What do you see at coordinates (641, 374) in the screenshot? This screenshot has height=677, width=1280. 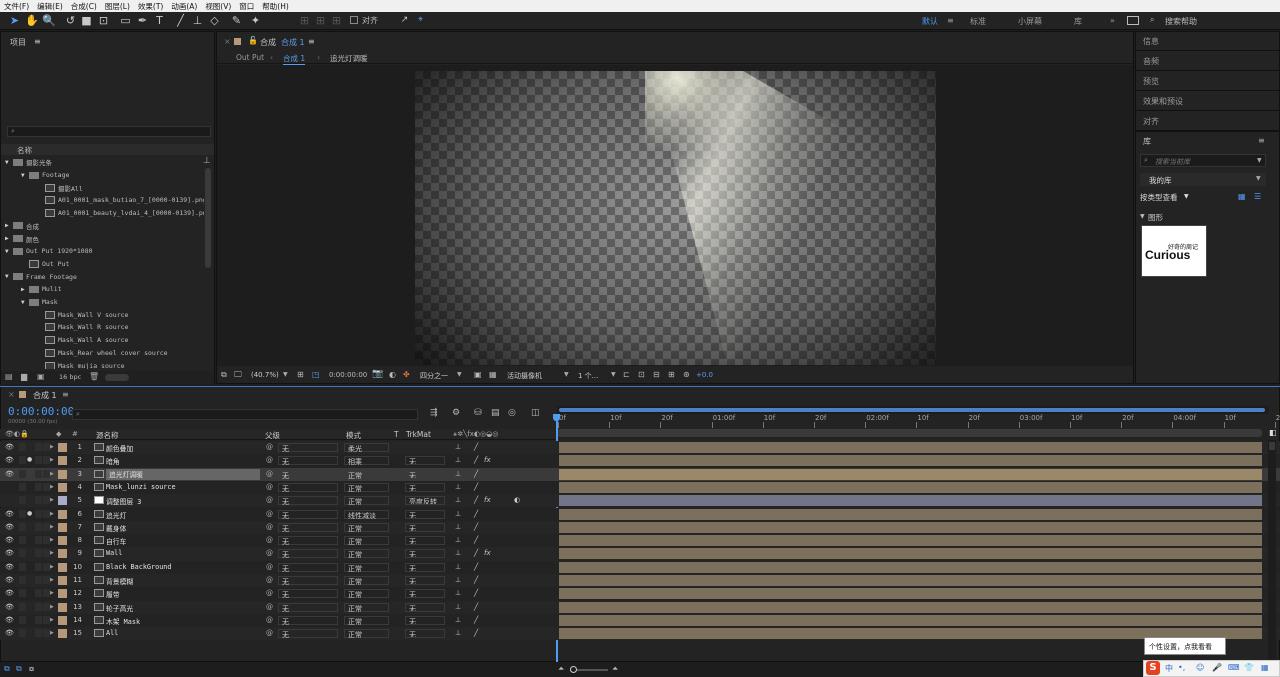 I see `fast-preview-icon: ⊡` at bounding box center [641, 374].